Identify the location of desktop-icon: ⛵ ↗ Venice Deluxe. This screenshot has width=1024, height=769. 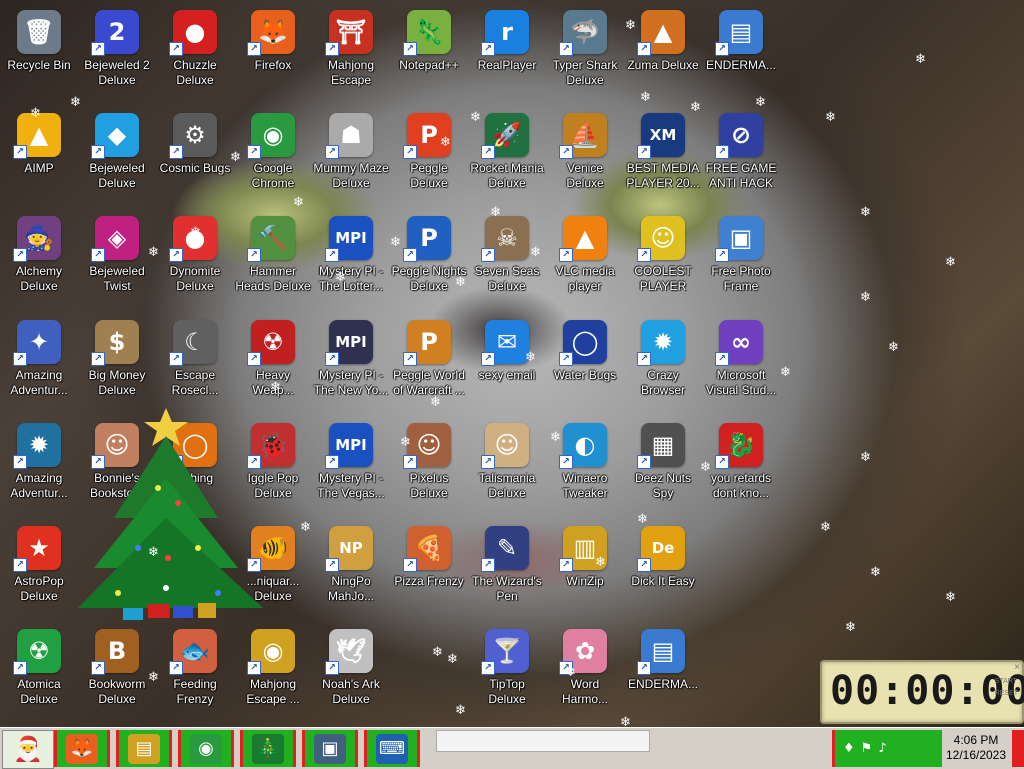
(585, 157).